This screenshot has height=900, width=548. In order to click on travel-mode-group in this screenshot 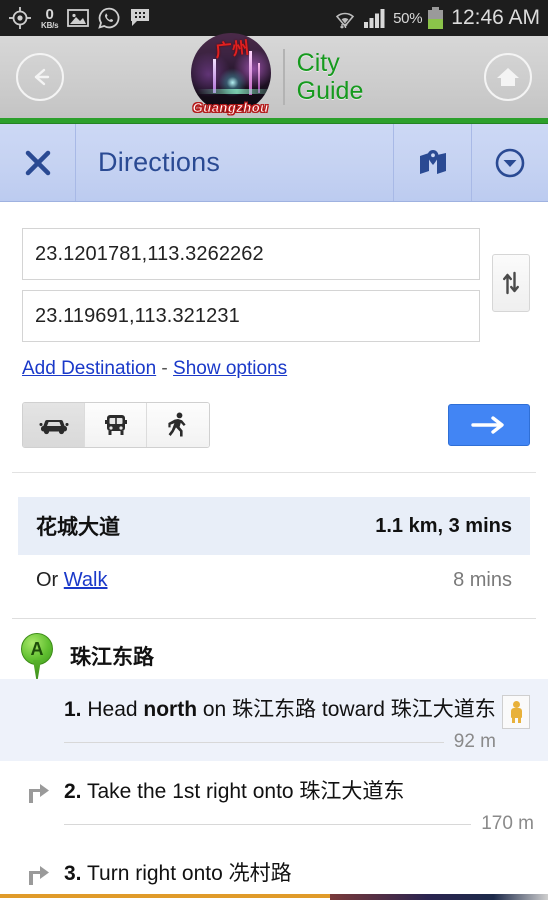, I will do `click(116, 425)`.